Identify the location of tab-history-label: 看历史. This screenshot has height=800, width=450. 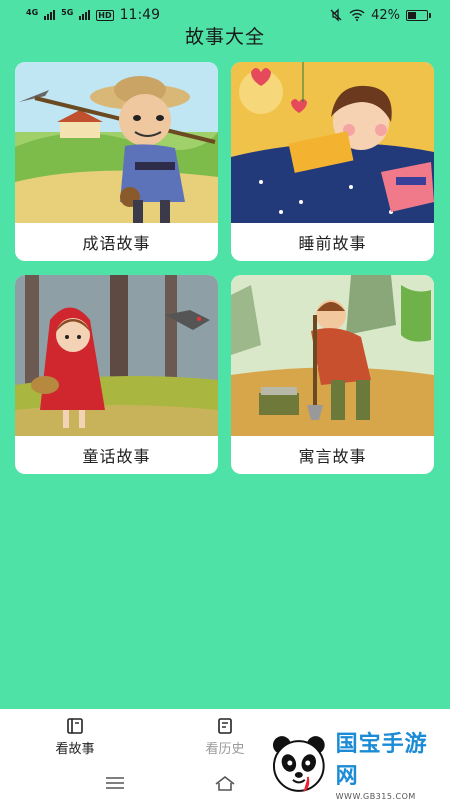
(225, 749).